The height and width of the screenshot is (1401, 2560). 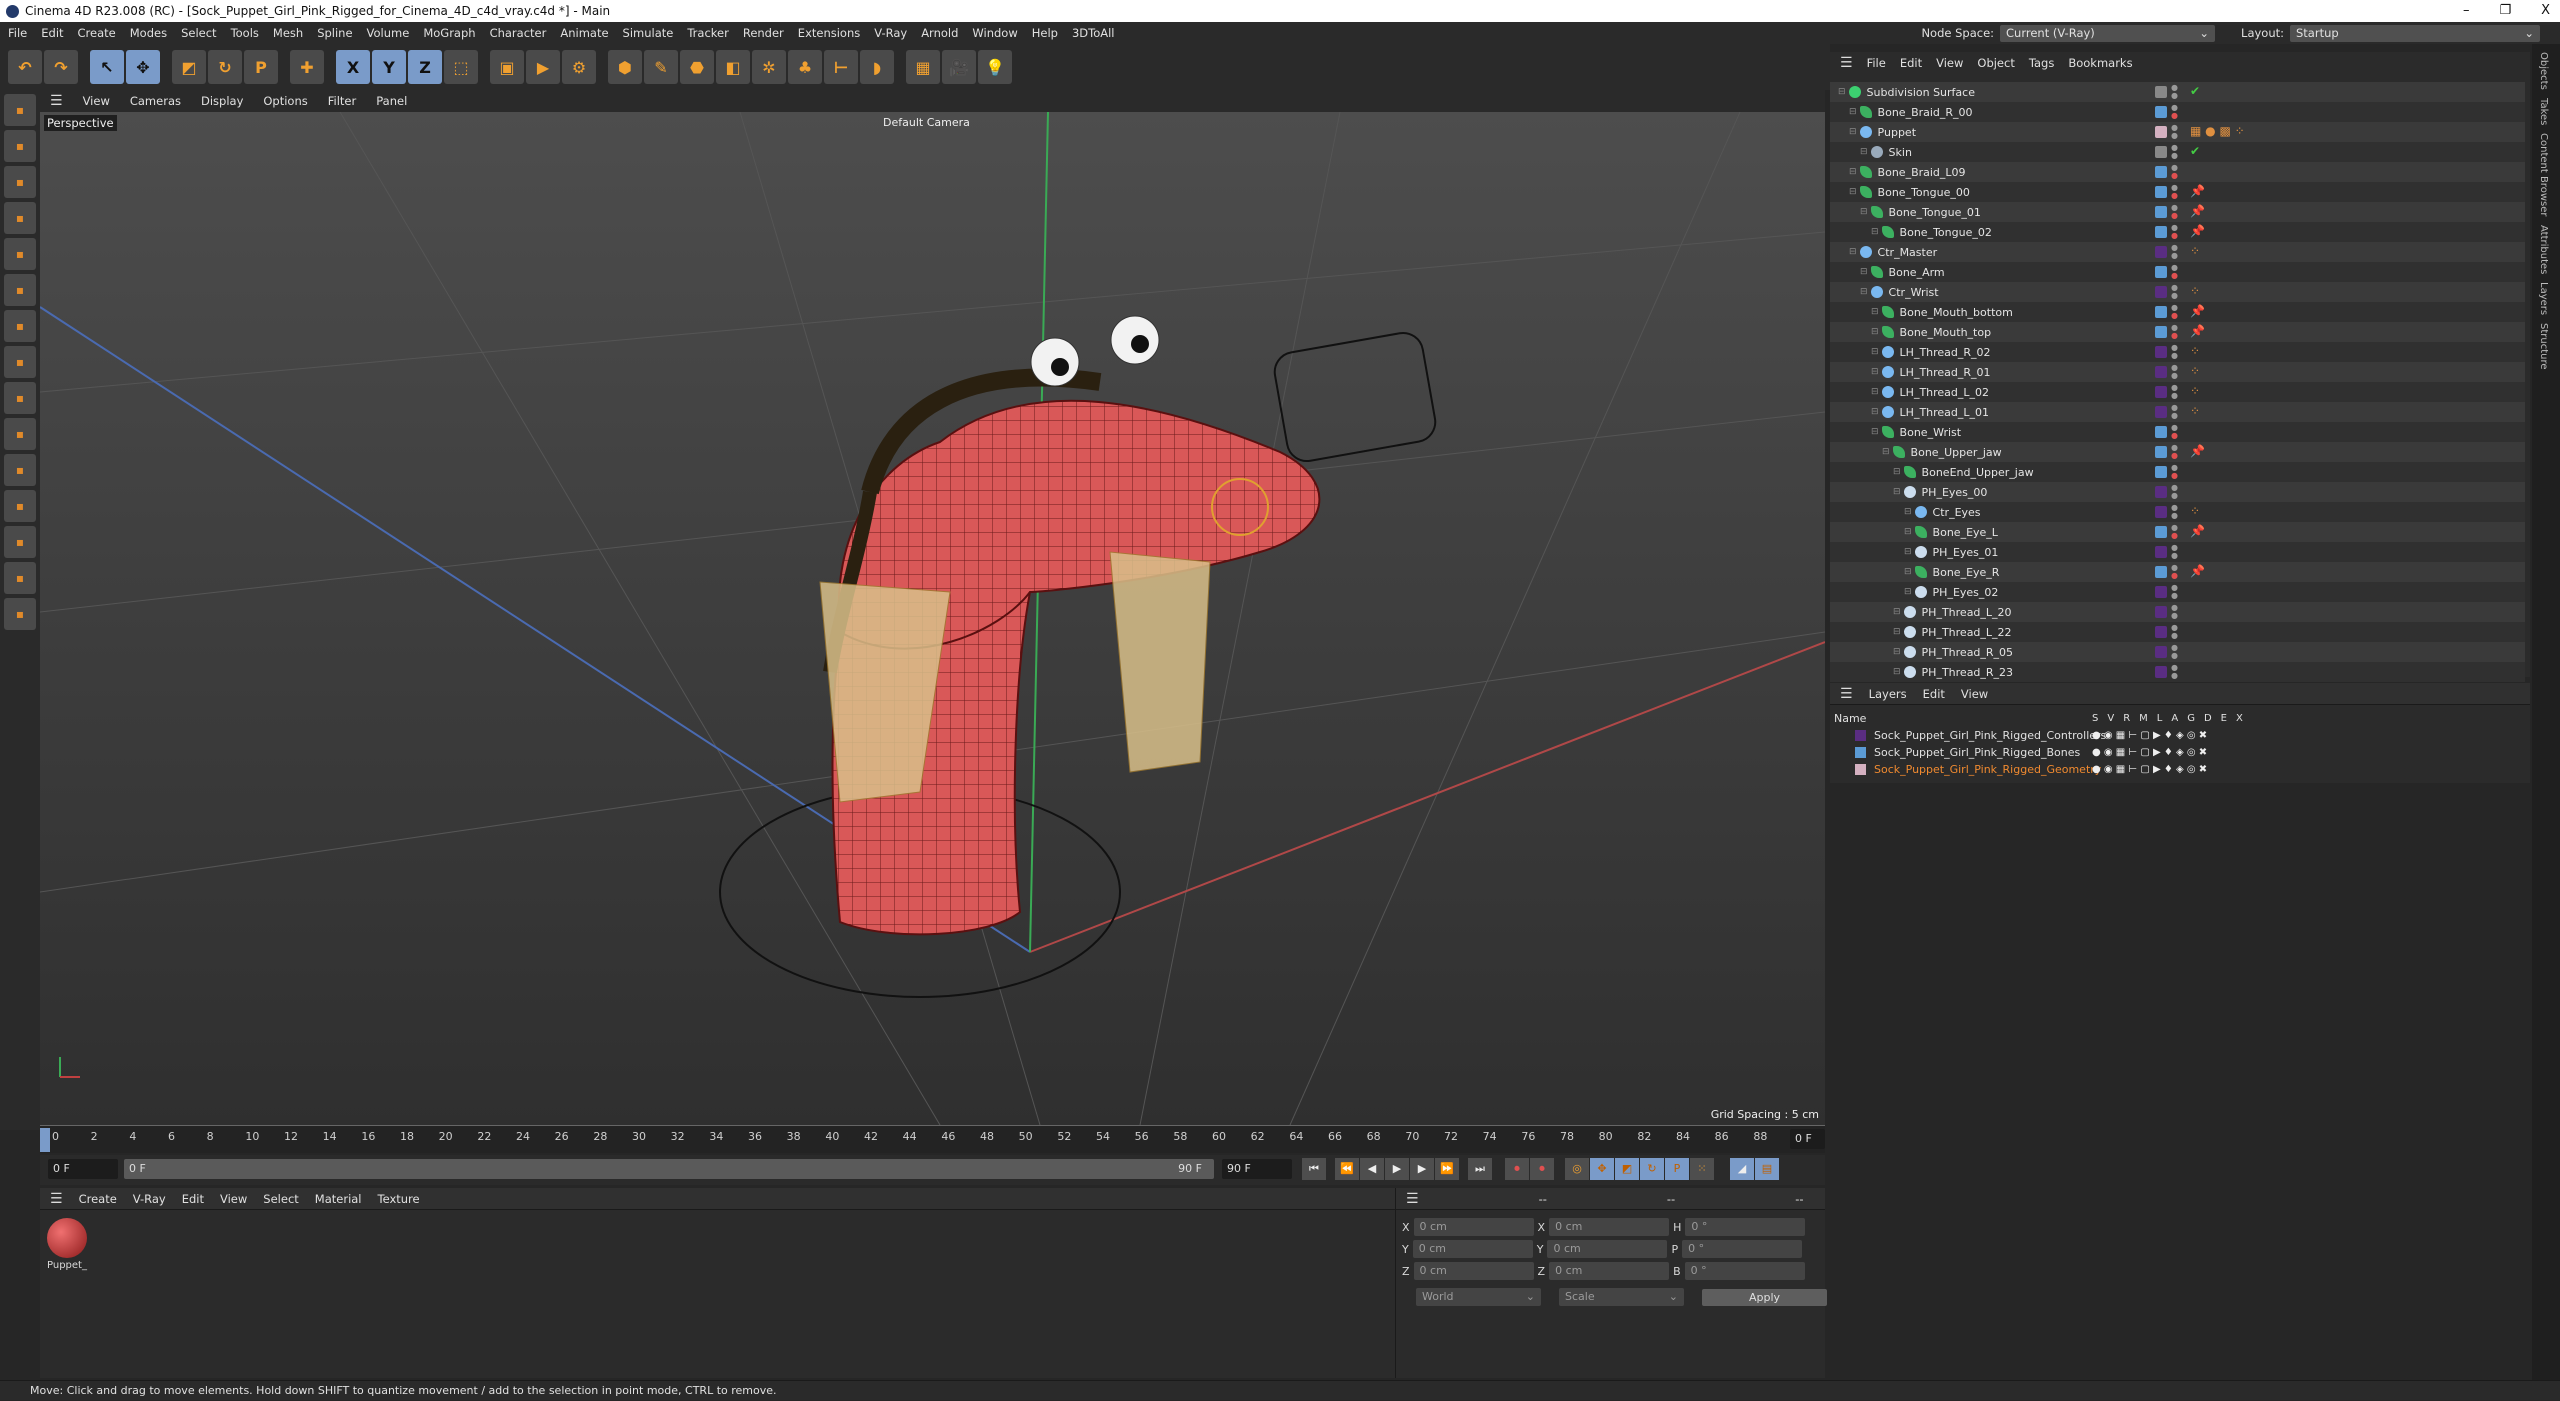 I want to click on camera-label: Default Camera, so click(x=926, y=122).